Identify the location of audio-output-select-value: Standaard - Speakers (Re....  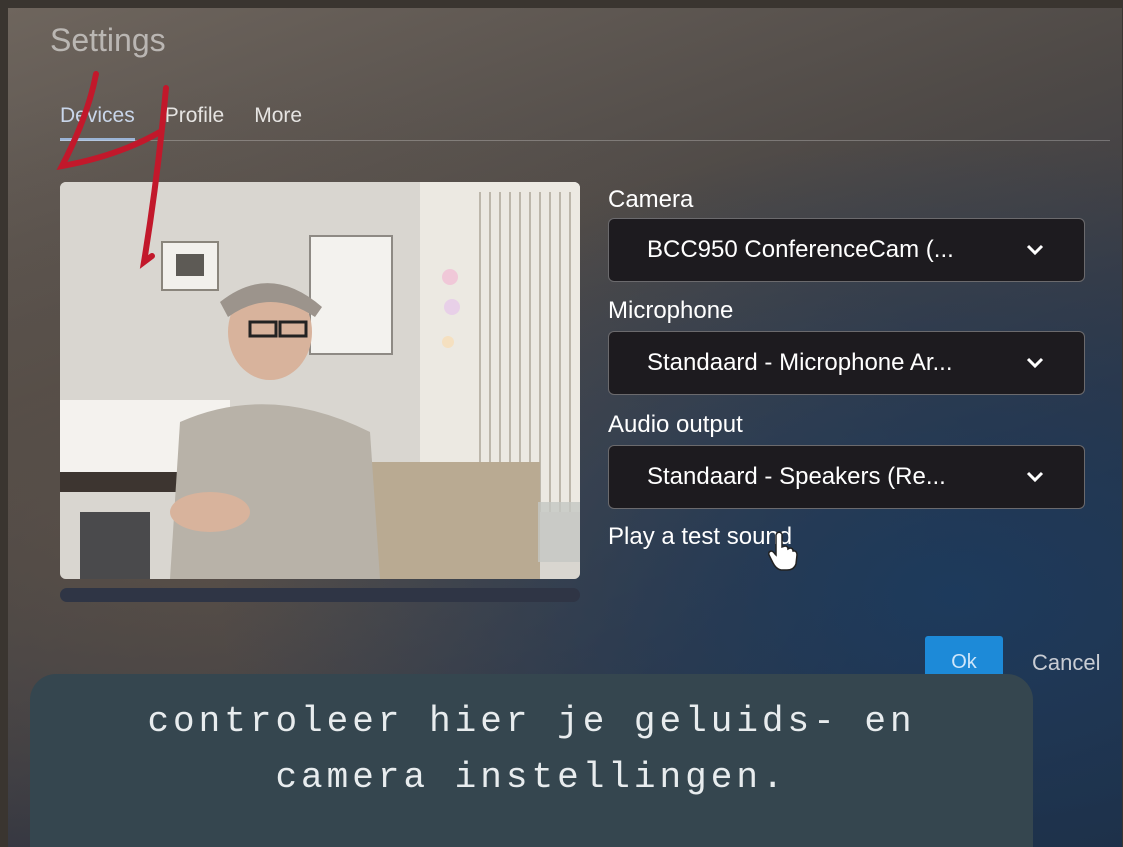
(796, 476).